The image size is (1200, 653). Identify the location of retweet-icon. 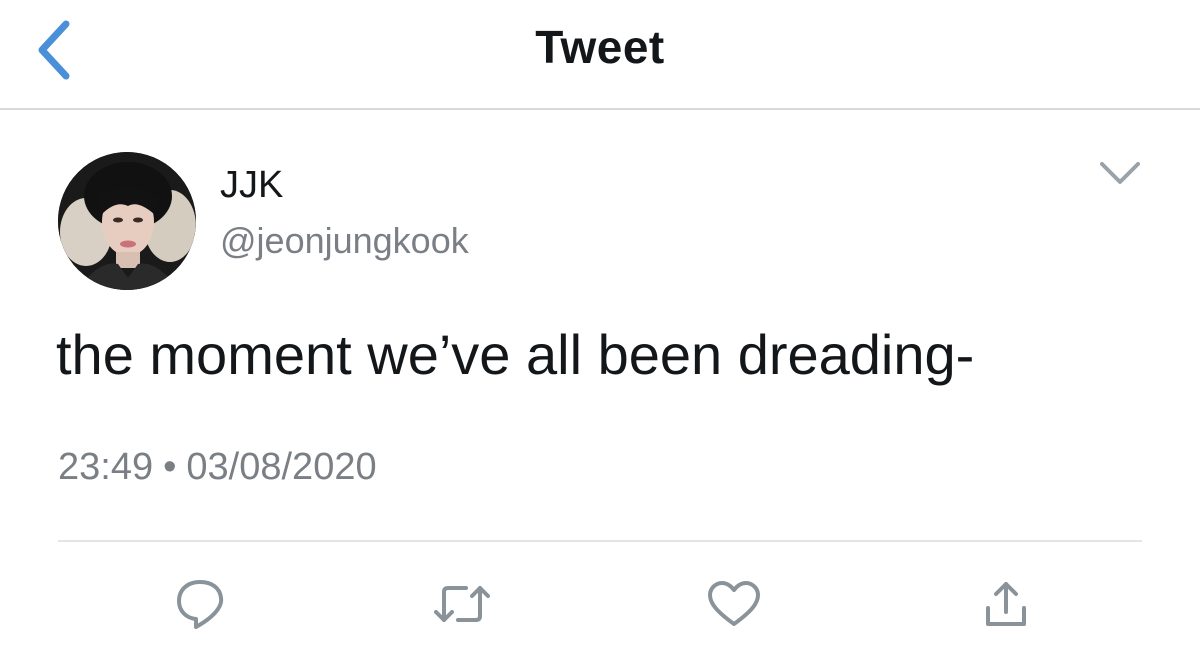
(462, 604).